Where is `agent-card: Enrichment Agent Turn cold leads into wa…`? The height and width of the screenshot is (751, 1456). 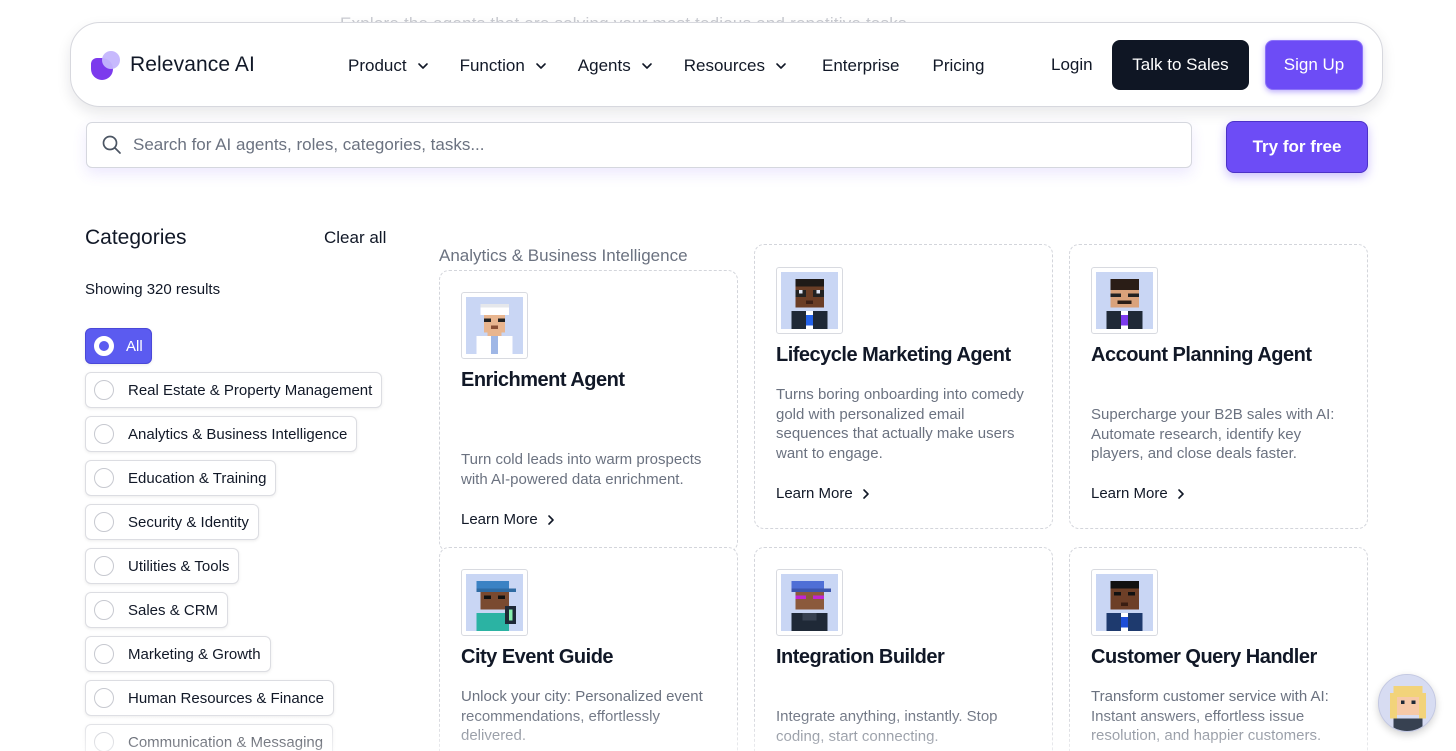
agent-card: Enrichment Agent Turn cold leads into wa… is located at coordinates (588, 411).